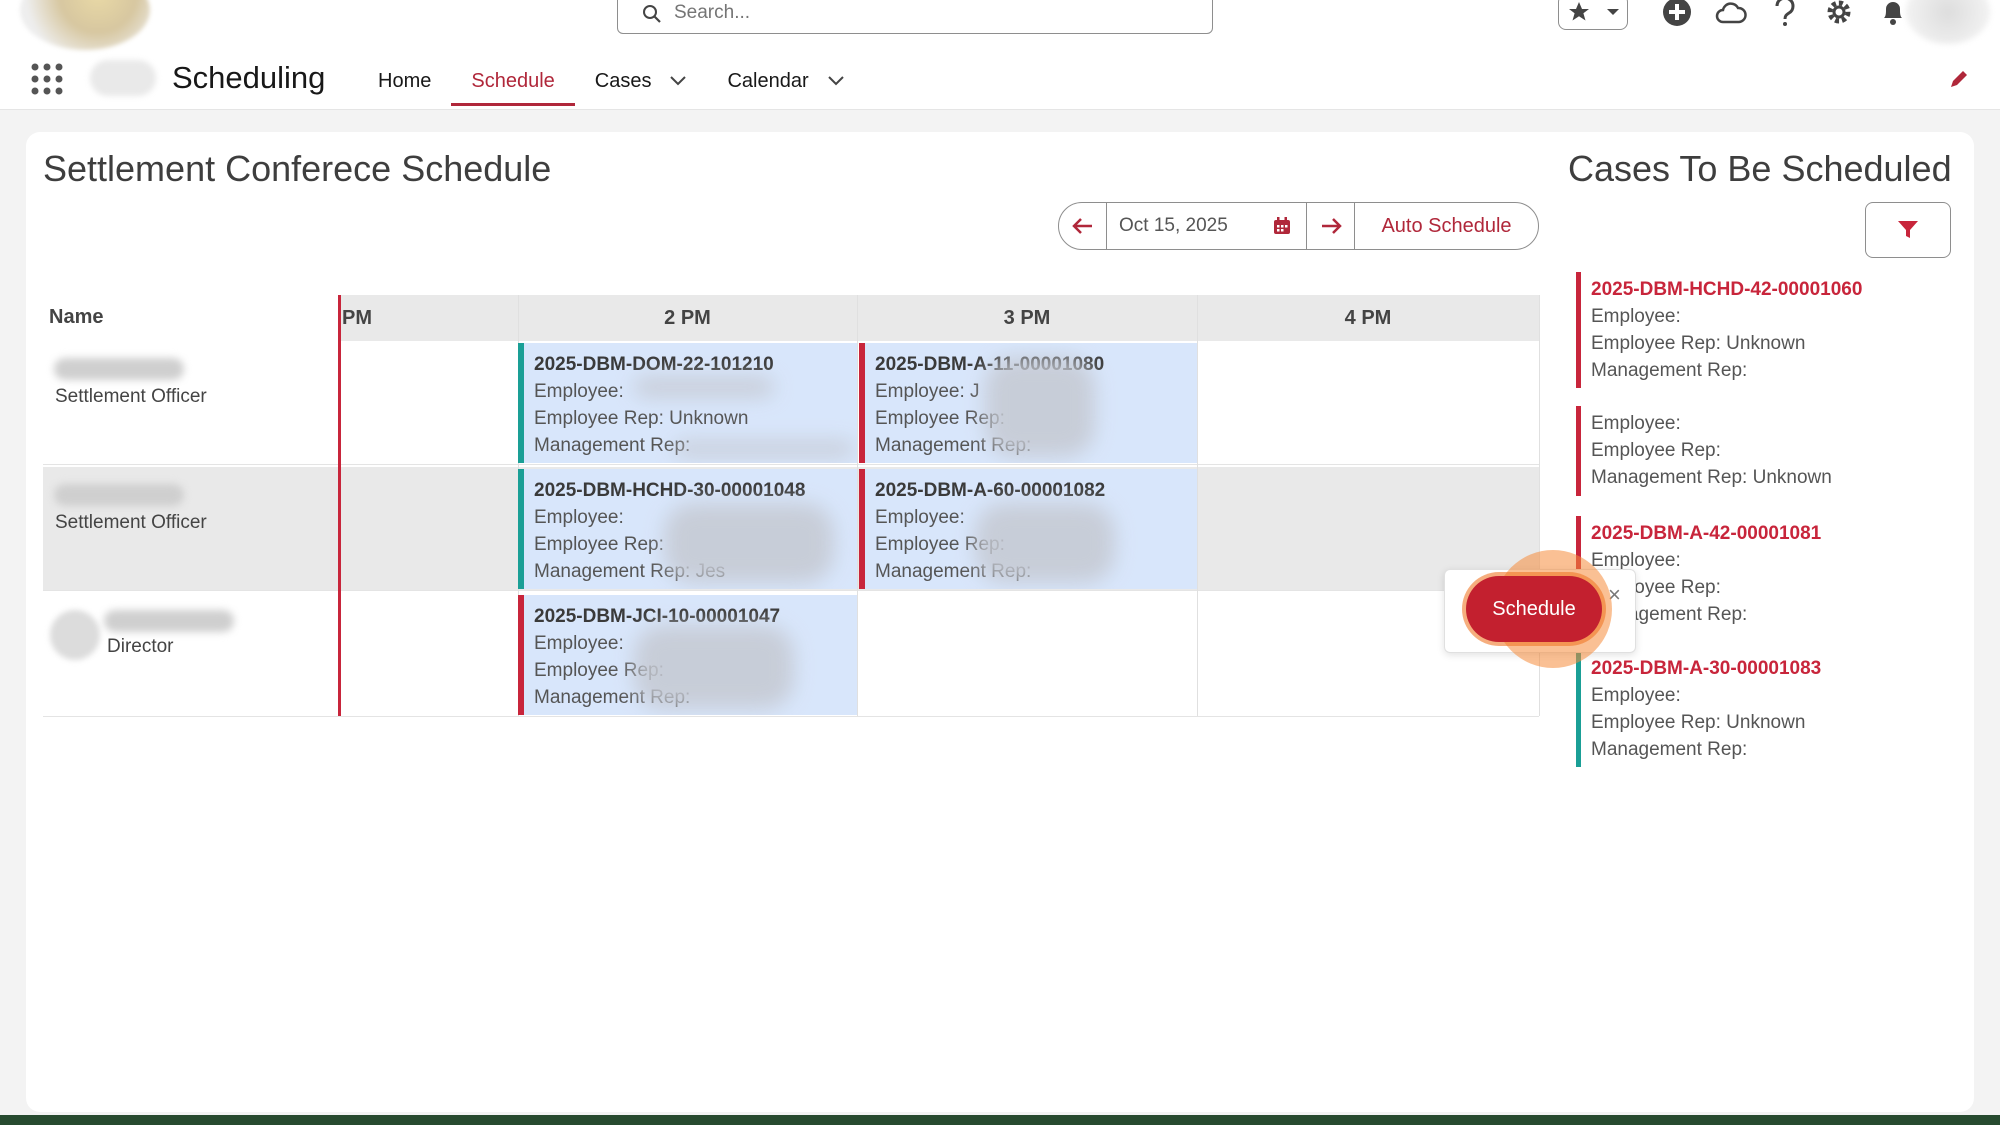 The width and height of the screenshot is (2000, 1125). I want to click on star-icon, so click(1578, 11).